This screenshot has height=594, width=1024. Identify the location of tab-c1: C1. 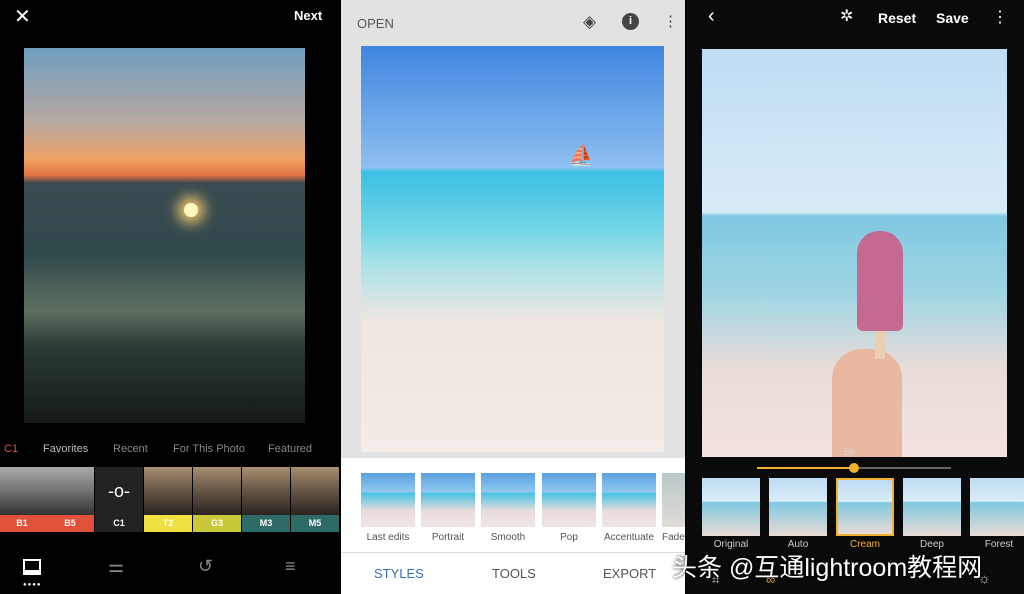
(11, 449).